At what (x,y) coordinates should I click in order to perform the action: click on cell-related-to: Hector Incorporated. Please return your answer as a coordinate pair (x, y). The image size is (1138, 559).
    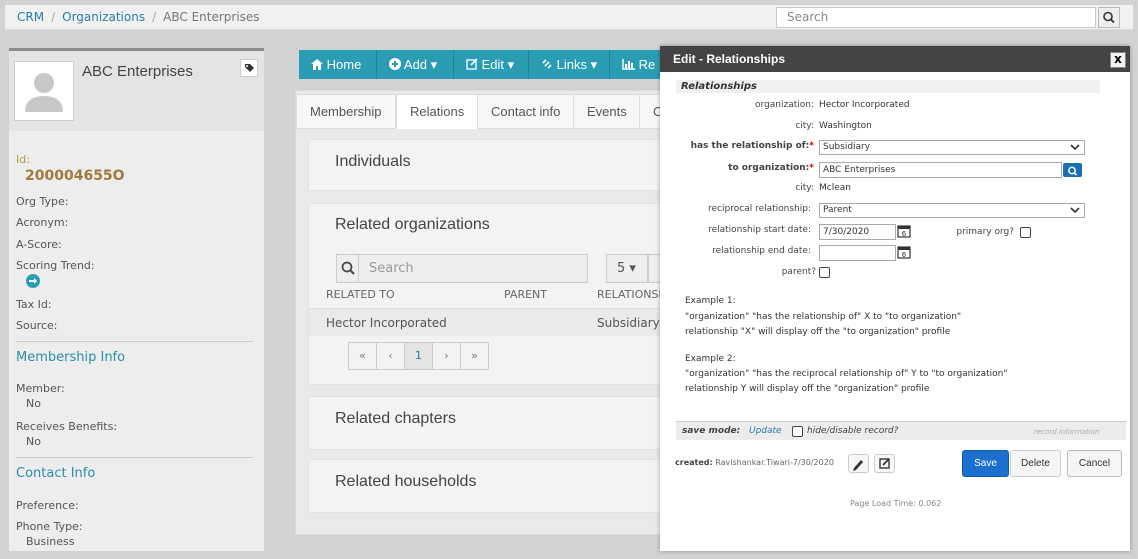
    Looking at the image, I should click on (386, 323).